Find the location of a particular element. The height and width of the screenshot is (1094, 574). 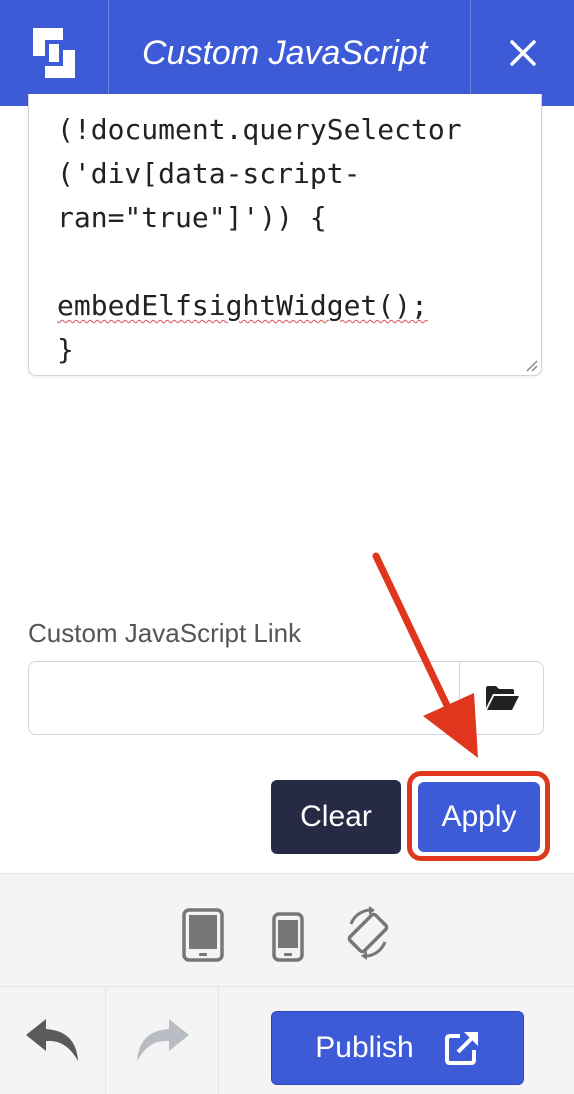

panel-header: Custom JavaScript is located at coordinates (287, 53).